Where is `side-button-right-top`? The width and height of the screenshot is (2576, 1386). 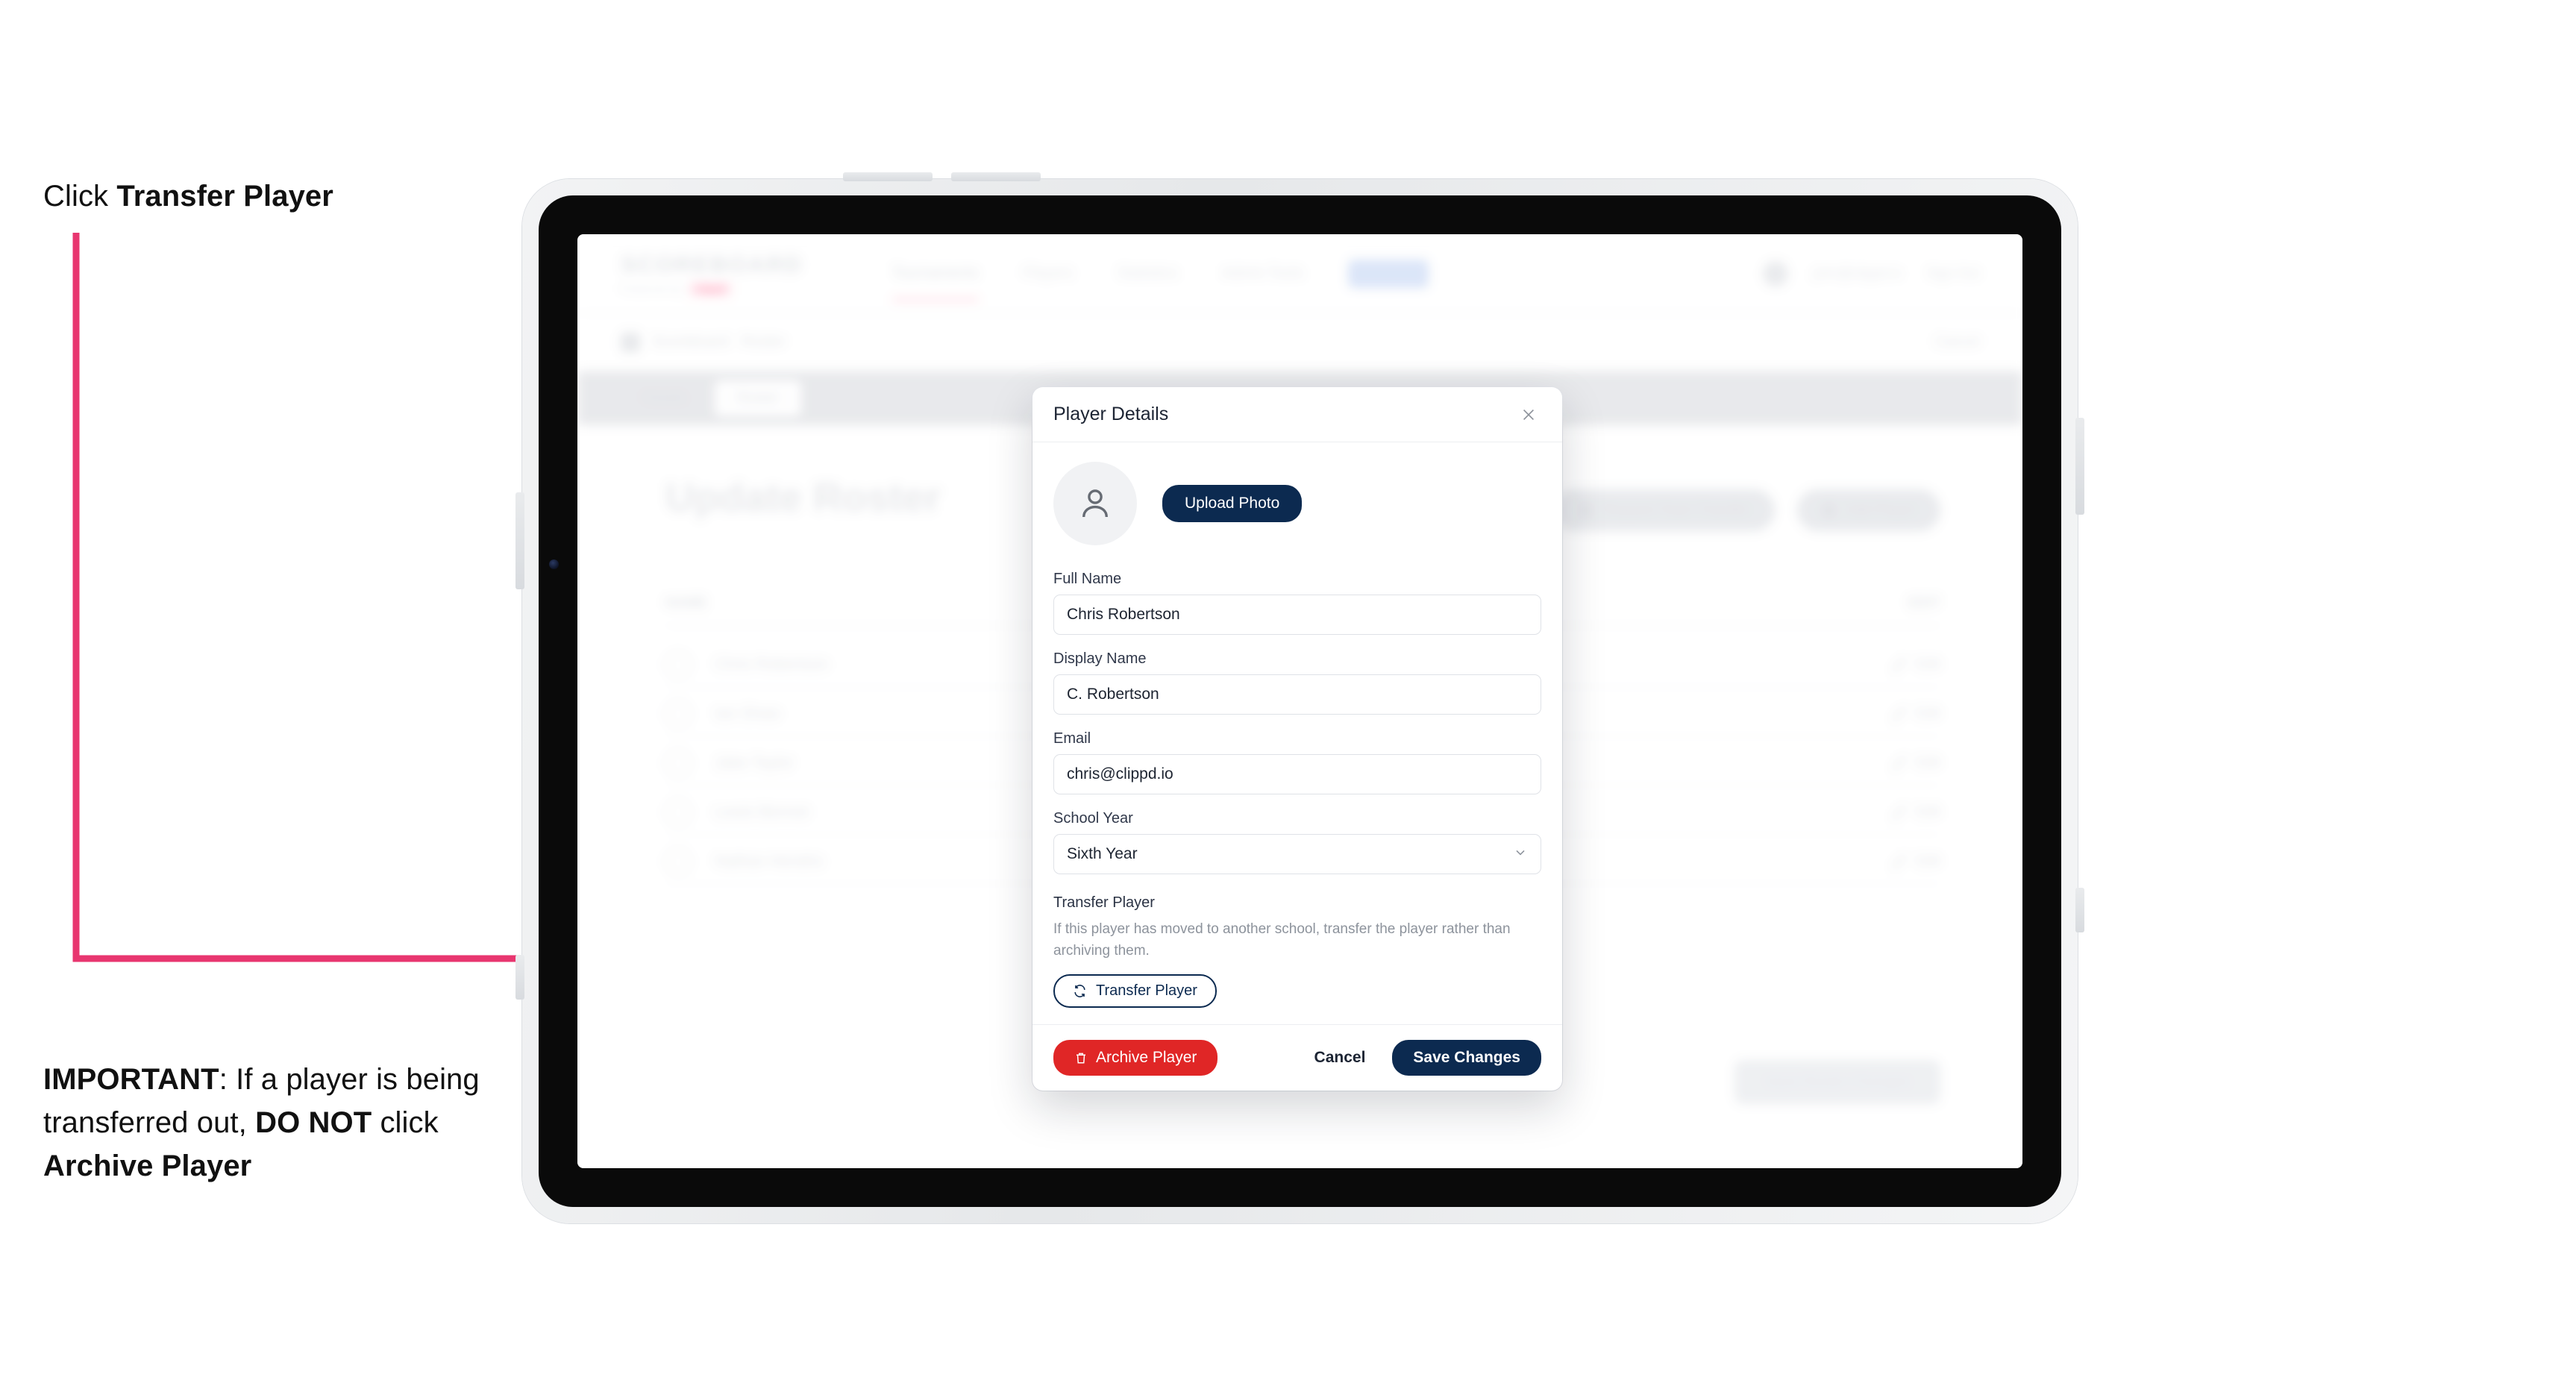 side-button-right-top is located at coordinates (2079, 466).